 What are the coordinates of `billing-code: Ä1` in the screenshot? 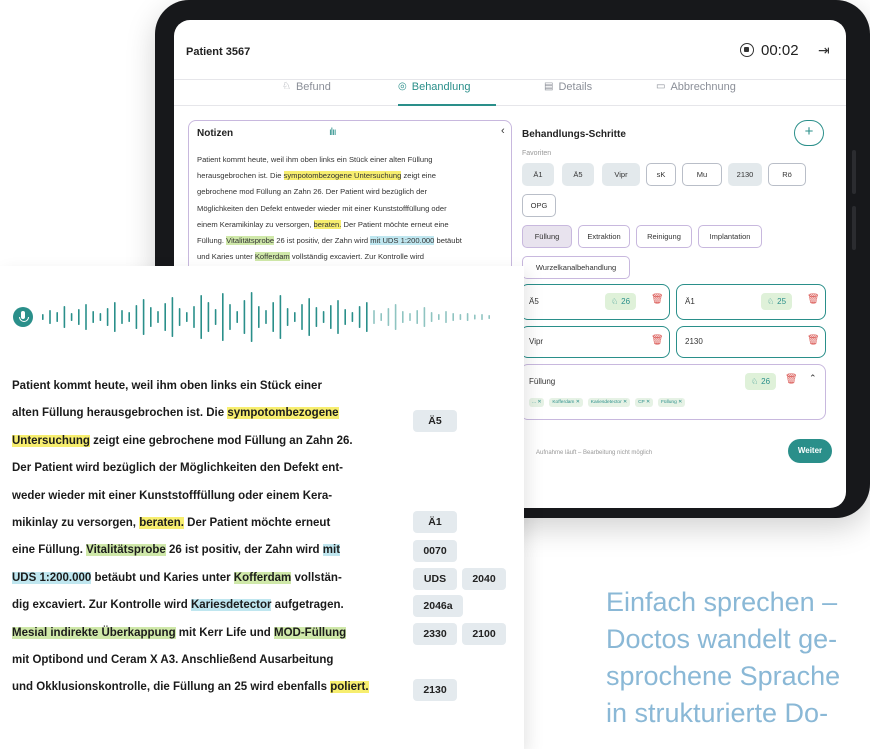 It's located at (435, 522).